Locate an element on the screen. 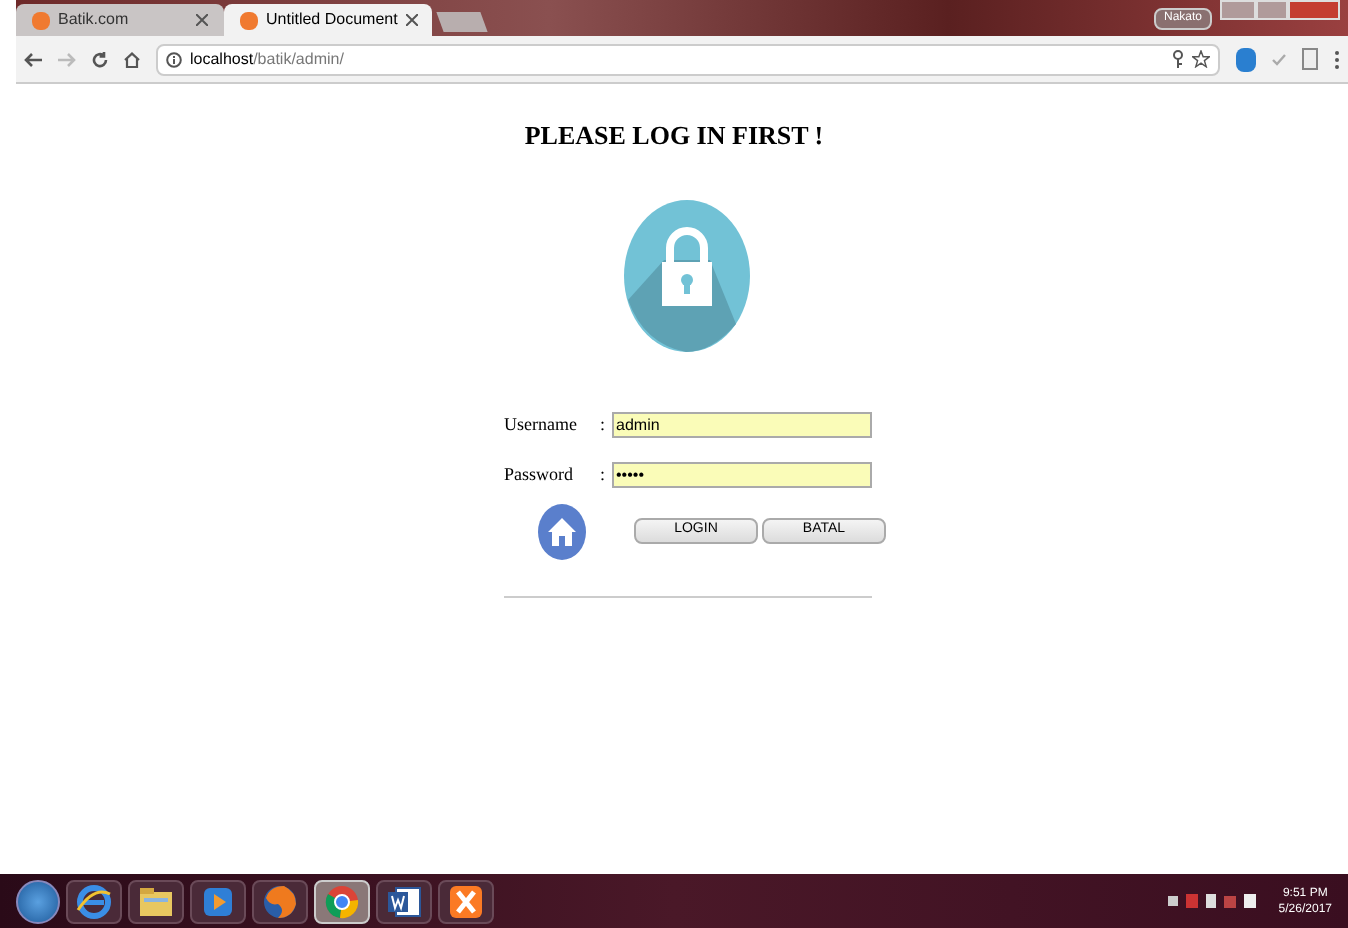 This screenshot has height=928, width=1348. browser-tab: Untitled Document is located at coordinates (328, 20).